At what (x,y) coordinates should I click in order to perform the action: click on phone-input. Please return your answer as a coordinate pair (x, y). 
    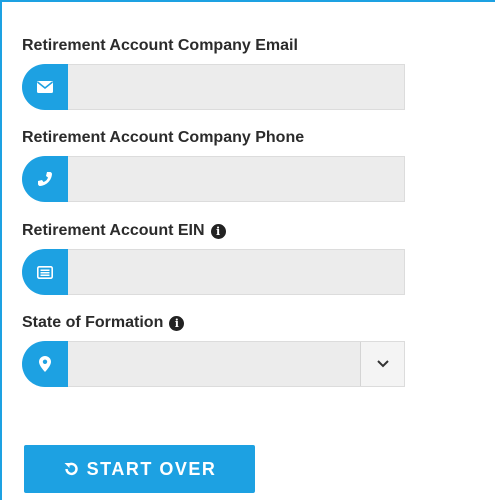
    Looking at the image, I should click on (236, 179).